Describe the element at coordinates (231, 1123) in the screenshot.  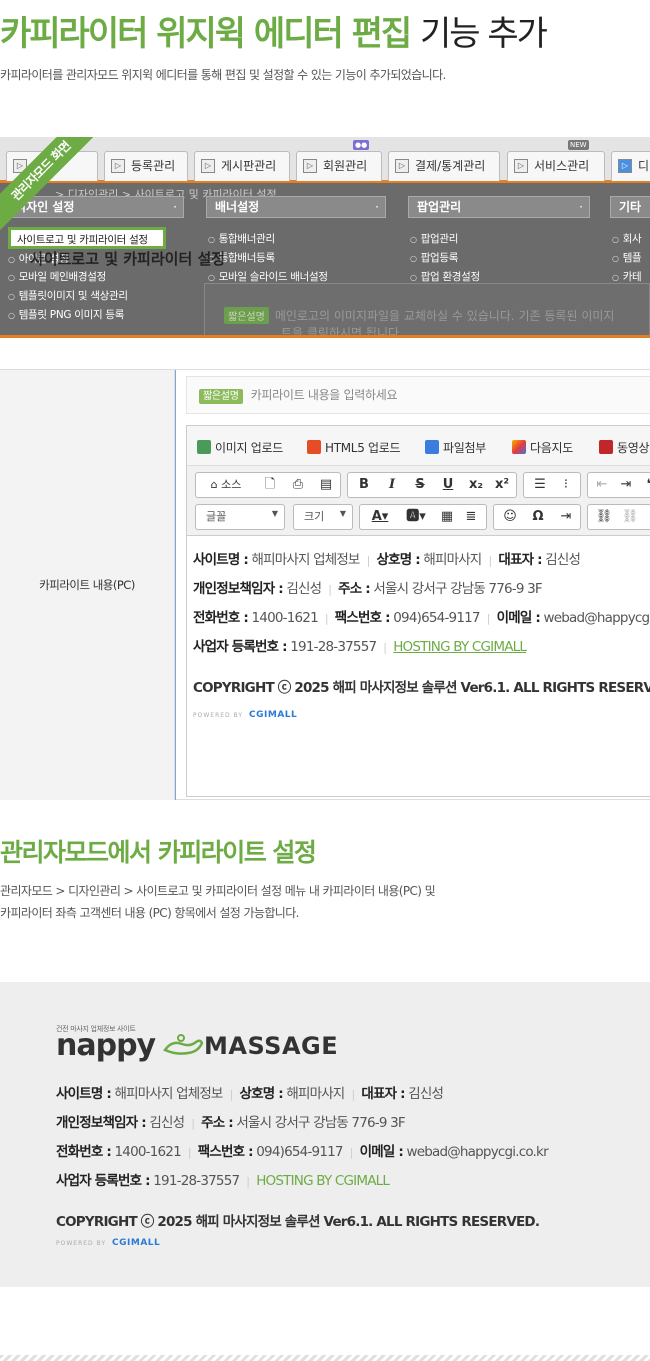
I see `footer-info-line-2: 개인정보책임자 : 김신성 | 주소 : 서울시 강서구 강남동 776-9 3F` at that location.